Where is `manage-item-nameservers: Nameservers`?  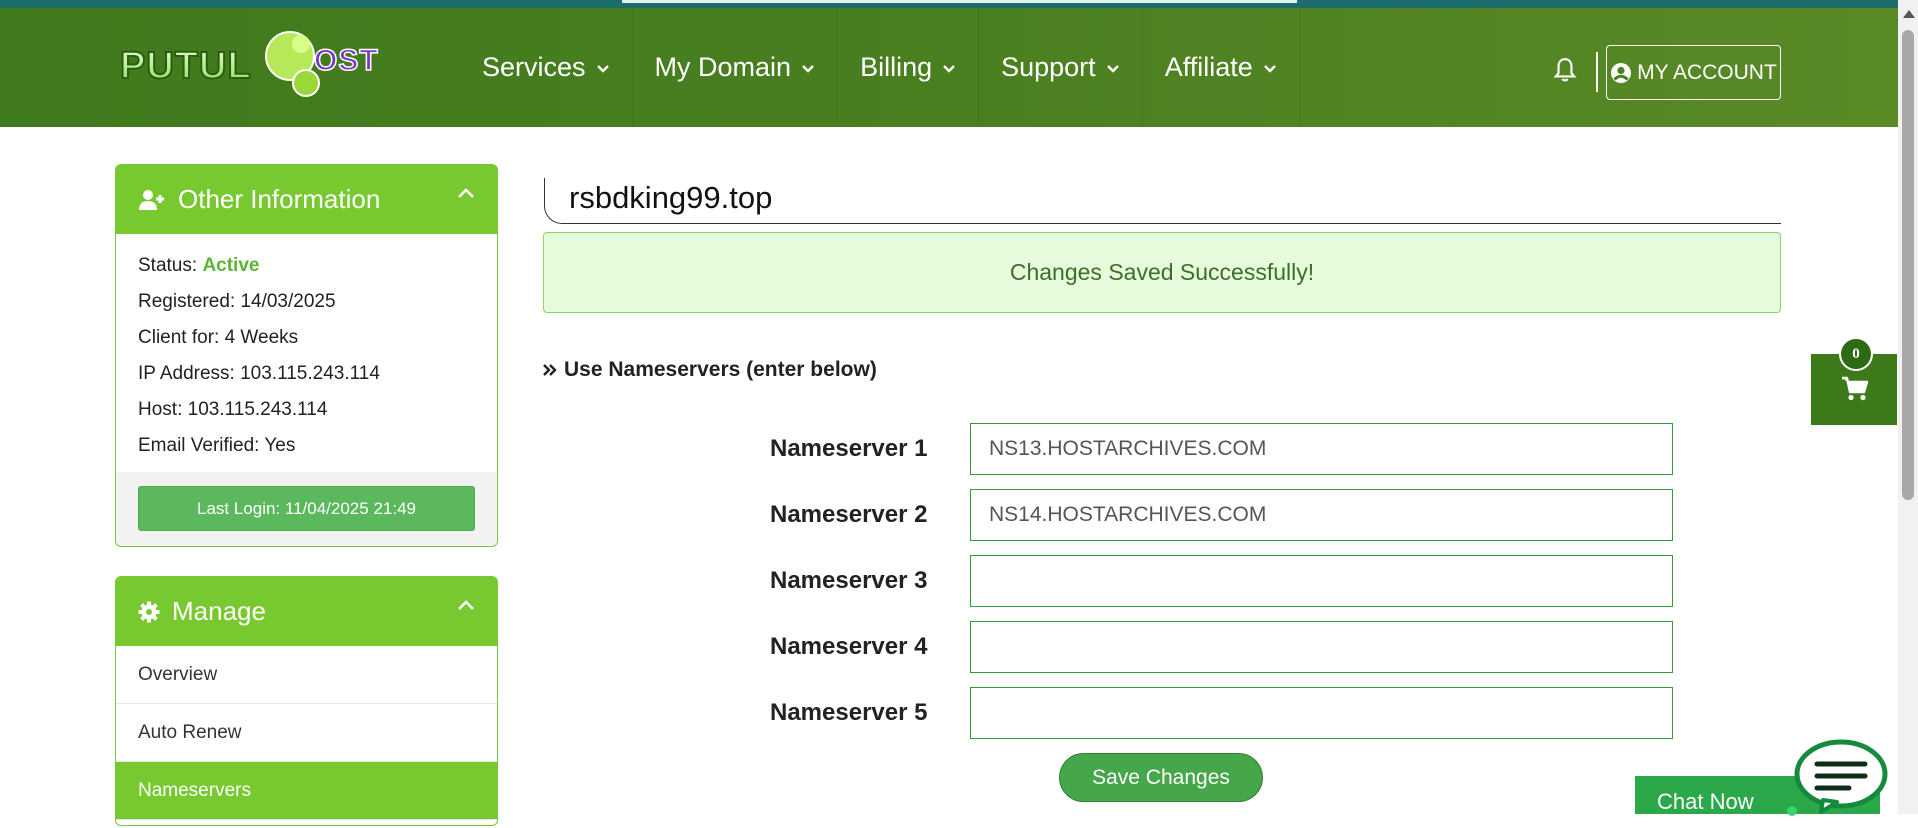
manage-item-nameservers: Nameservers is located at coordinates (306, 791).